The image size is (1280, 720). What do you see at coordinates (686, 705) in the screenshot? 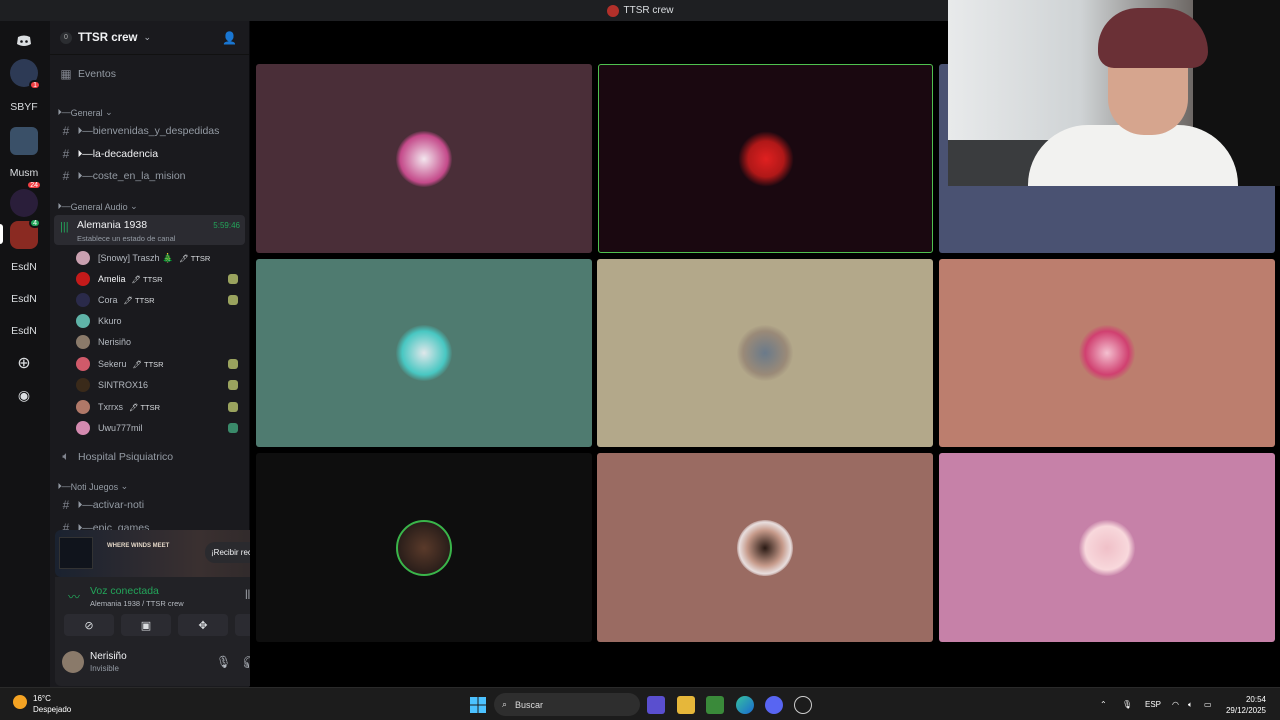
I see `file-explorer-icon` at bounding box center [686, 705].